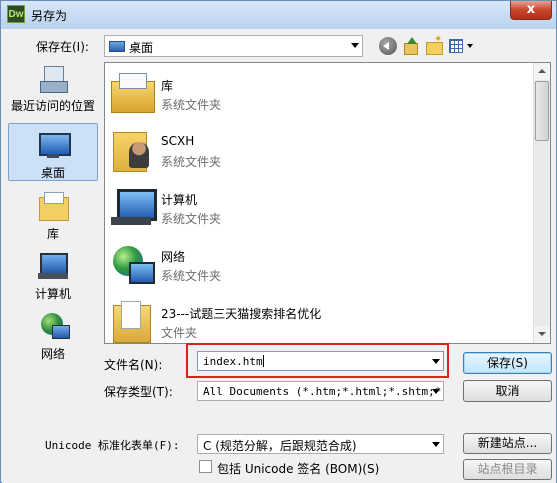 The height and width of the screenshot is (483, 557). What do you see at coordinates (132, 321) in the screenshot?
I see `folder-icon` at bounding box center [132, 321].